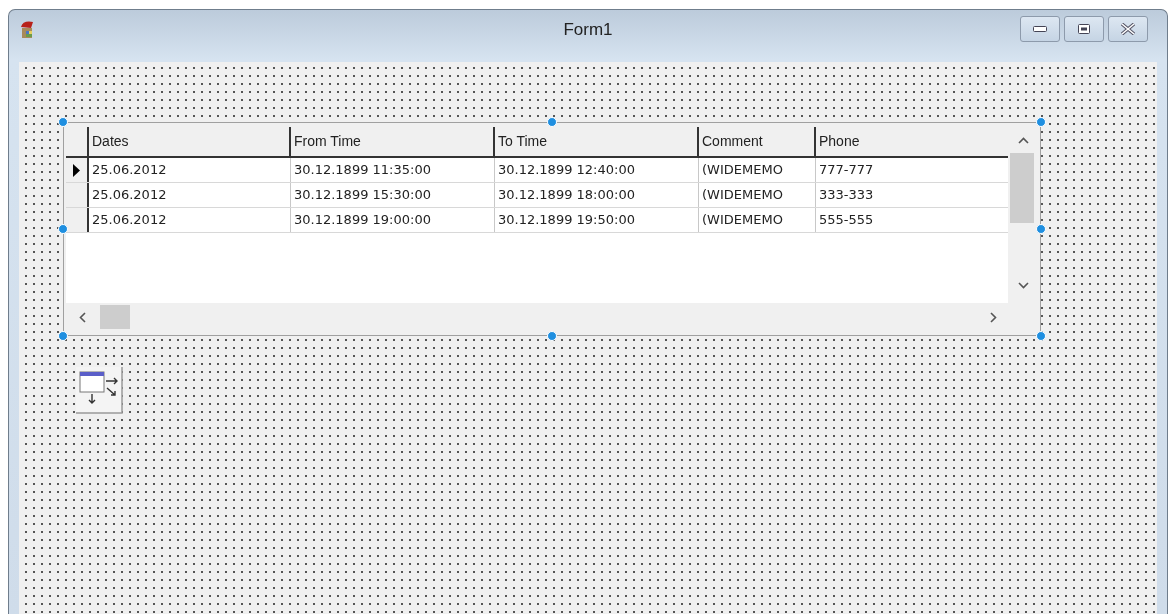  Describe the element at coordinates (993, 317) in the screenshot. I see `scroll-right-icon` at that location.